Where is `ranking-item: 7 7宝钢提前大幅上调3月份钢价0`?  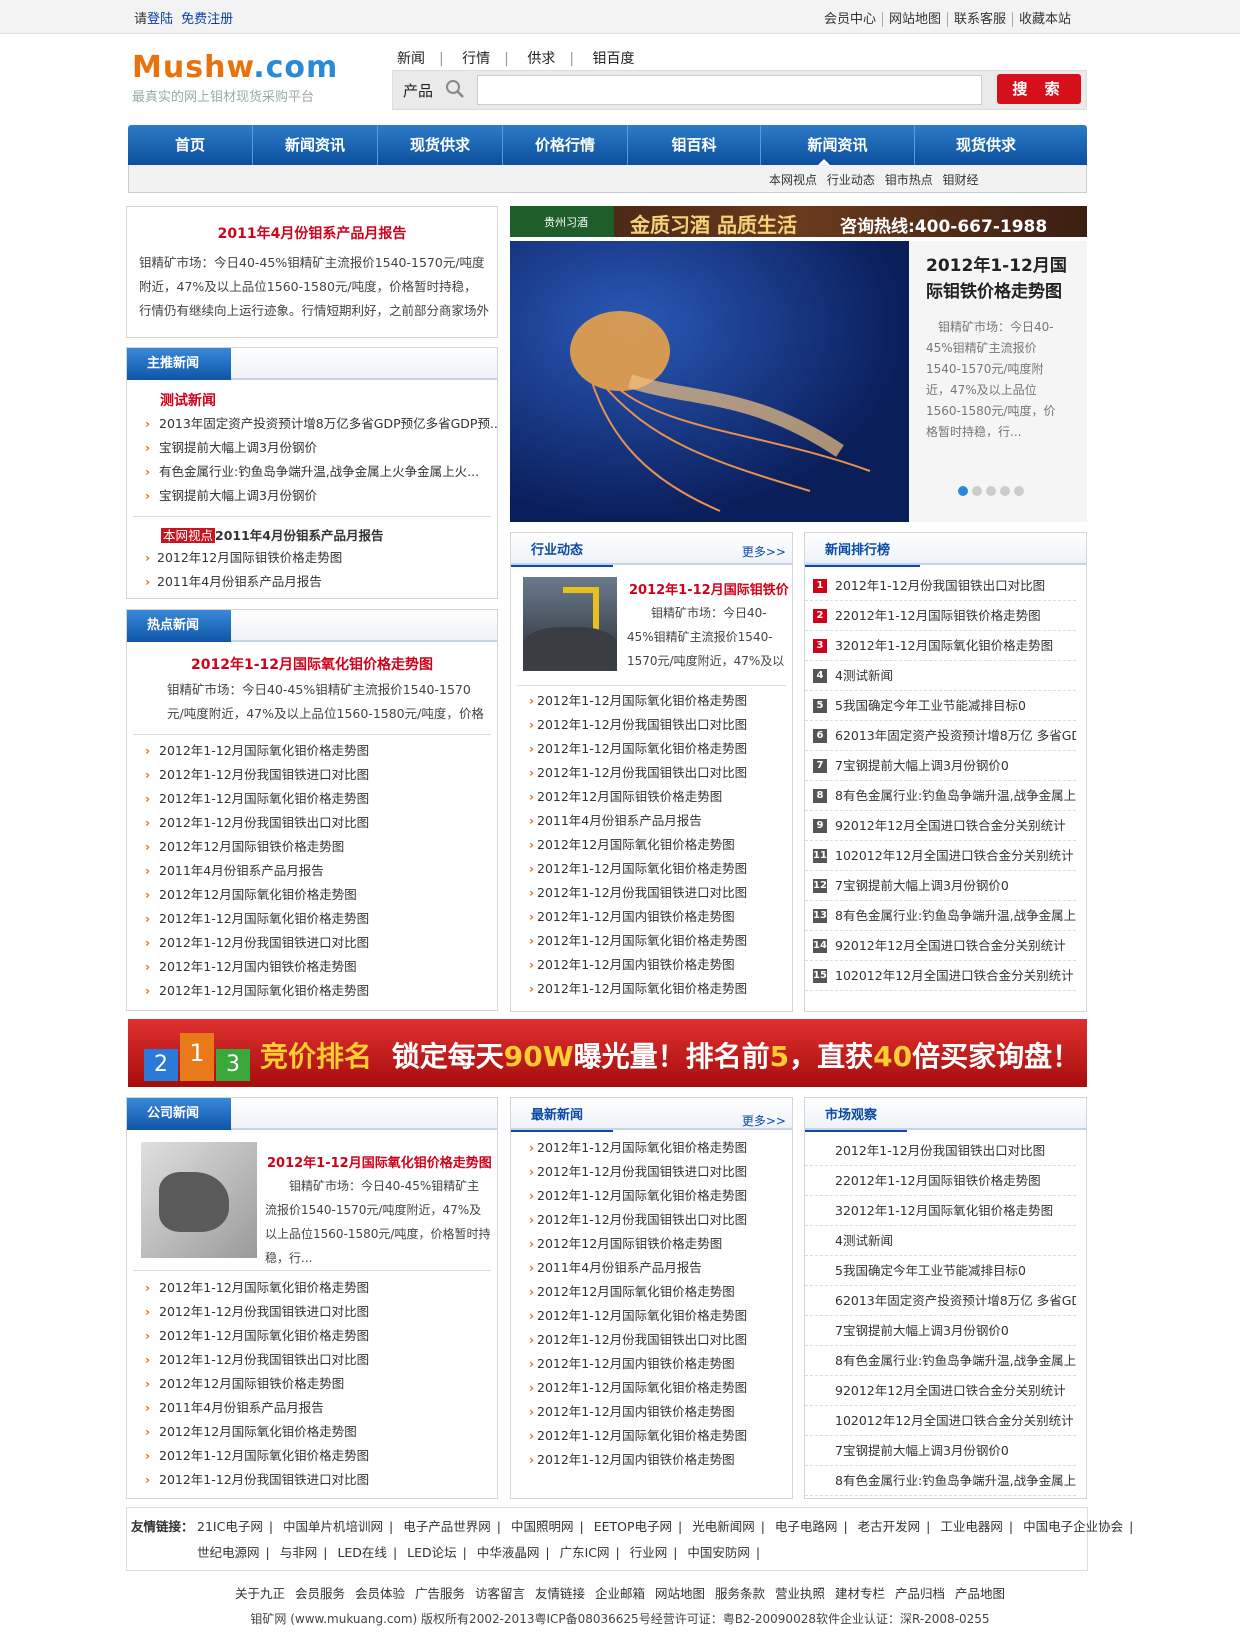 ranking-item: 7 7宝钢提前大幅上调3月份钢价0 is located at coordinates (940, 766).